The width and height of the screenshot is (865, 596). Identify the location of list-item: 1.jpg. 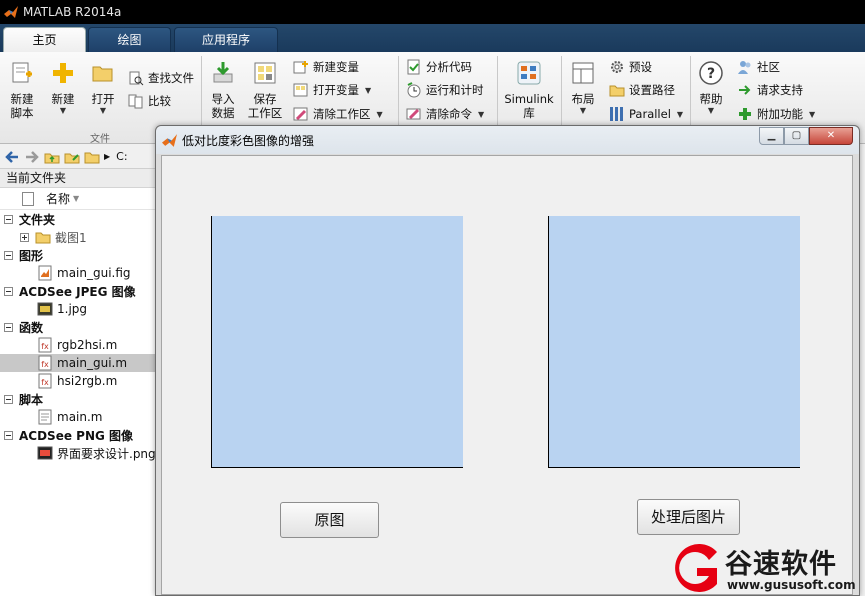
(78, 309).